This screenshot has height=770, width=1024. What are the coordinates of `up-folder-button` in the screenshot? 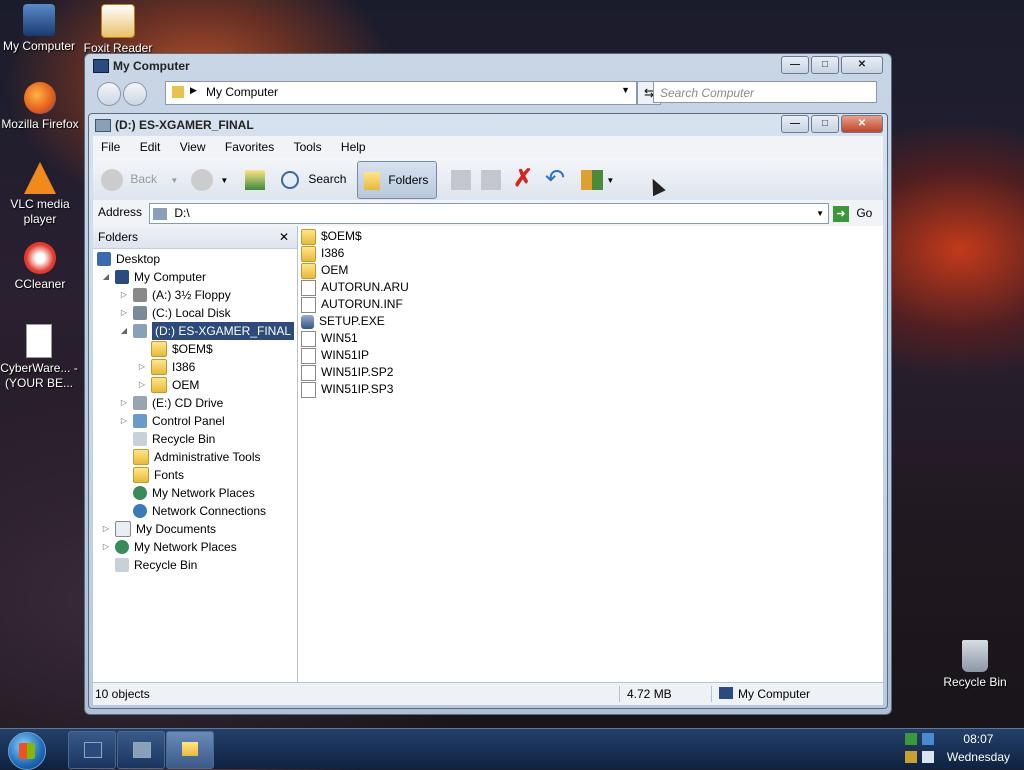 It's located at (255, 179).